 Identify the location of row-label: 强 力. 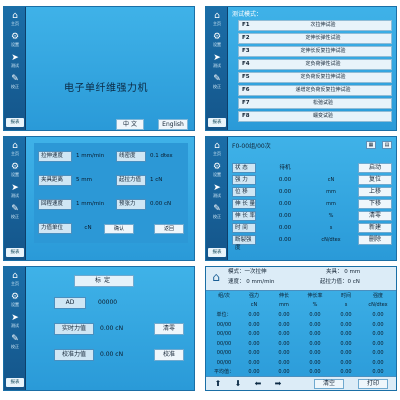
(244, 180).